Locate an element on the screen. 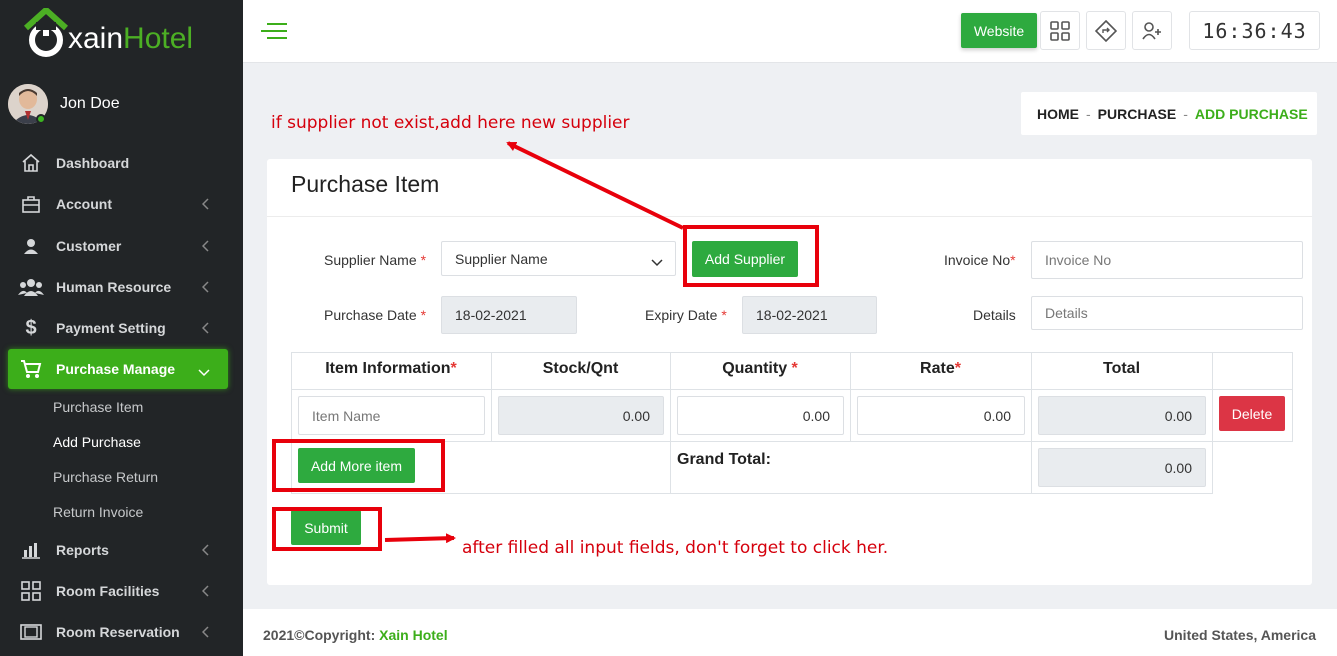 Image resolution: width=1337 pixels, height=656 pixels. arrow-to-supplier-note is located at coordinates (595, 185).